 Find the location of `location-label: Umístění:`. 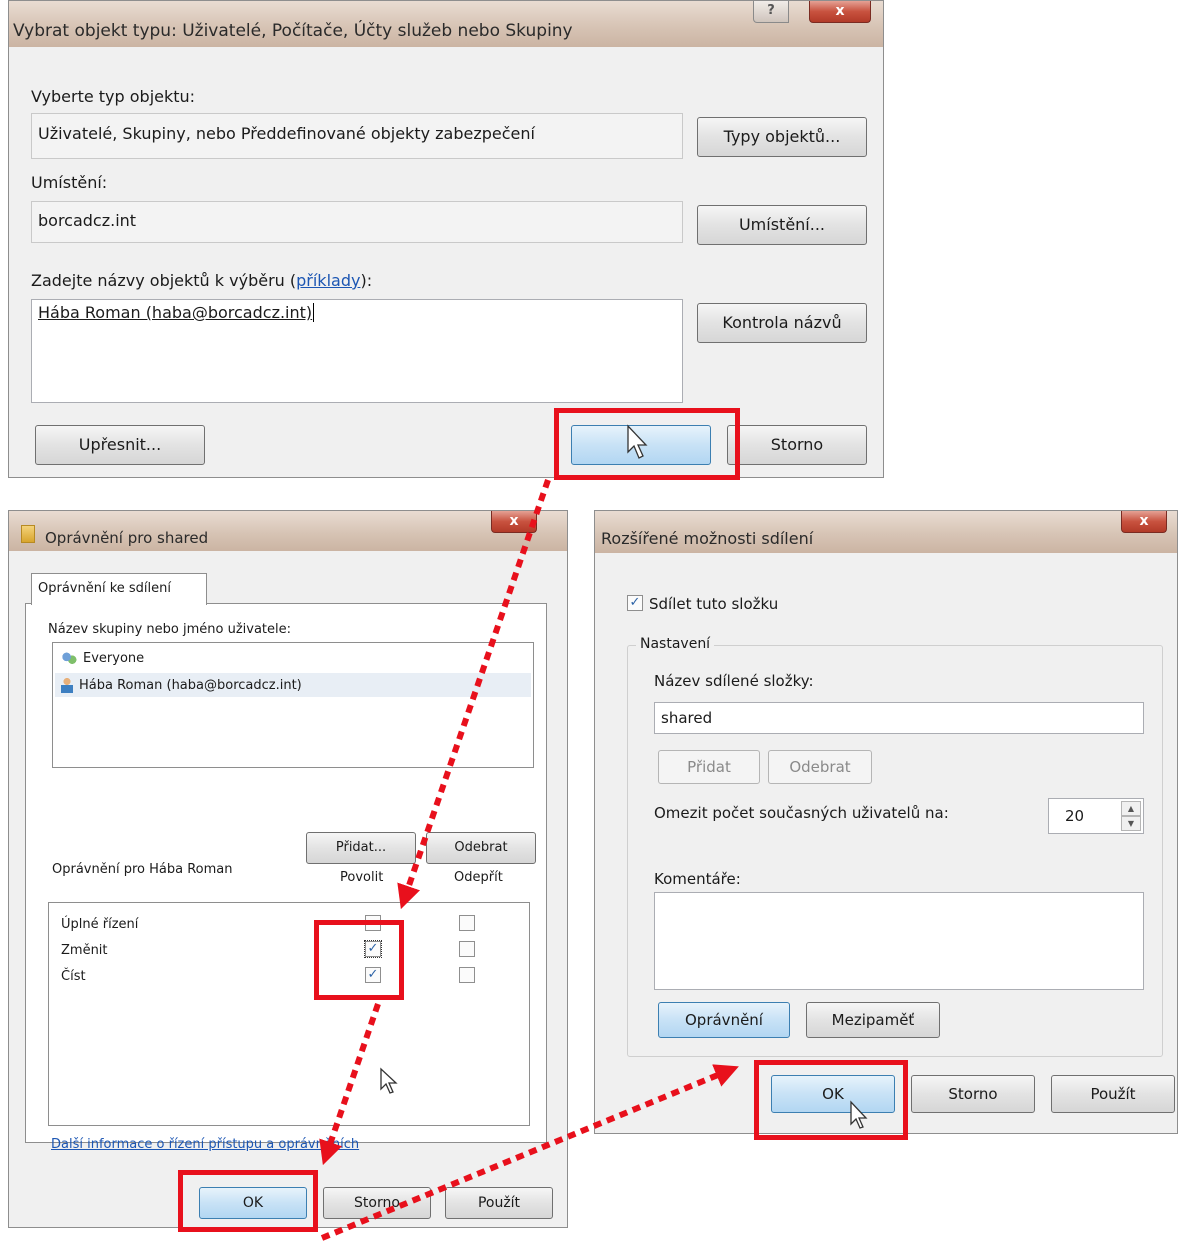

location-label: Umístění: is located at coordinates (69, 182).